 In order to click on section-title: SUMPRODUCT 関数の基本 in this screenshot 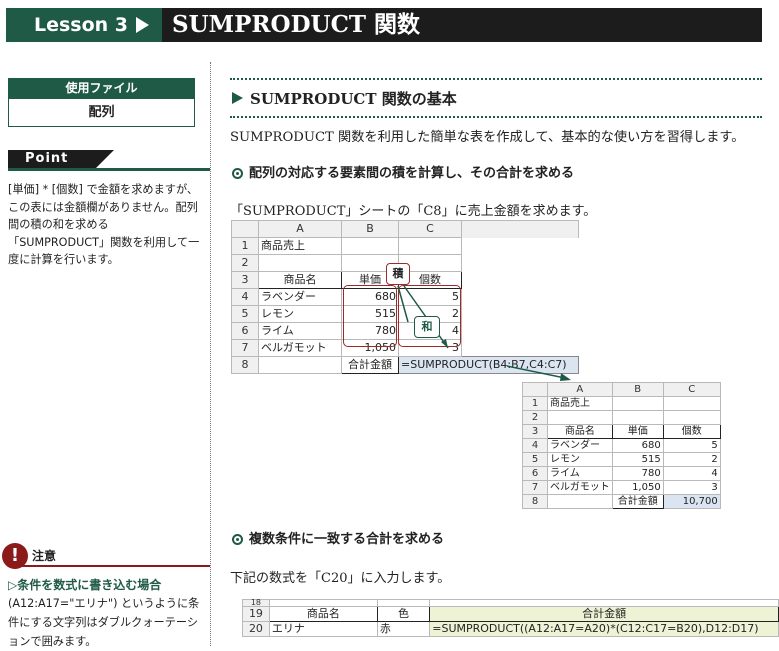, I will do `click(353, 99)`.